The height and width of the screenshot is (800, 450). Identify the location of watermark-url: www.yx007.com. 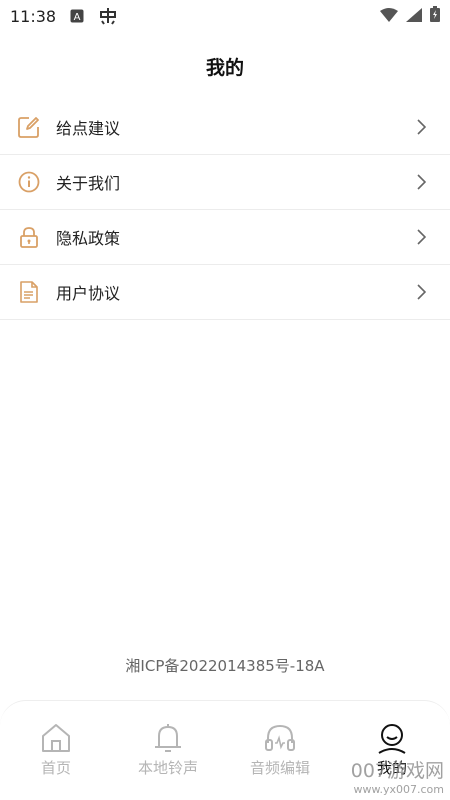
(398, 789).